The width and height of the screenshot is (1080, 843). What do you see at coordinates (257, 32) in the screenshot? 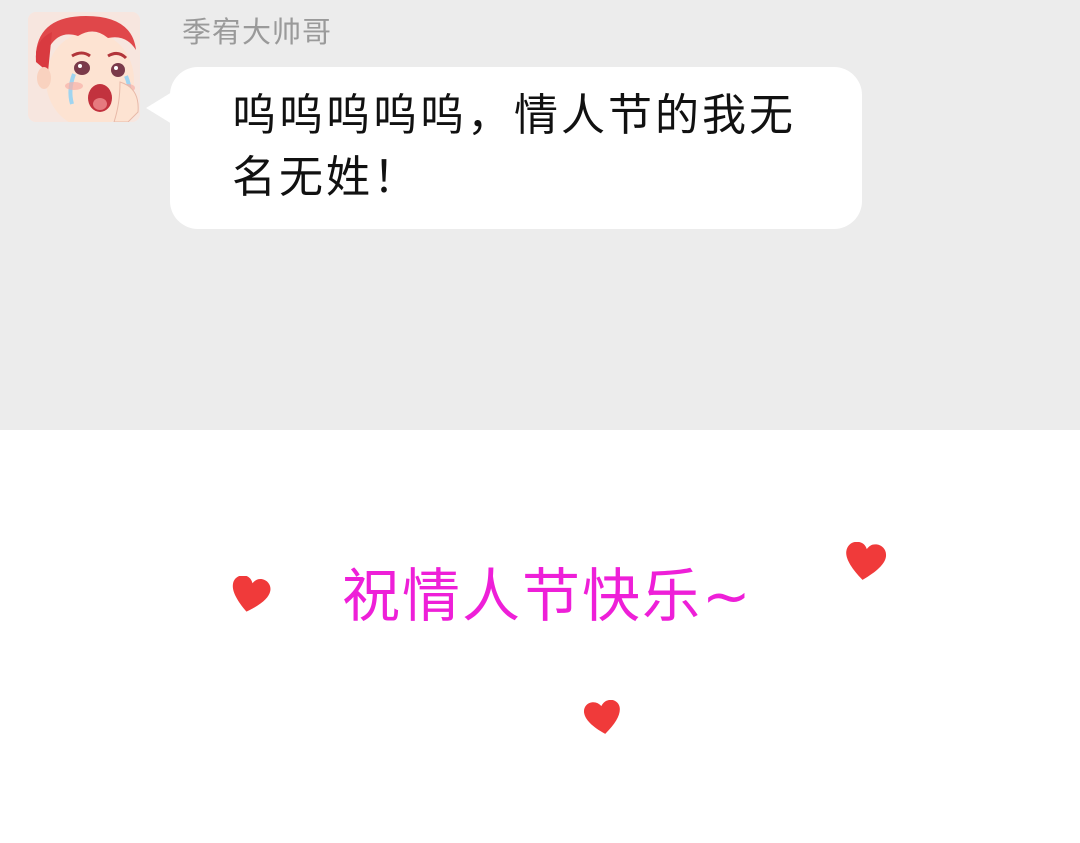
I see `sender-name: 季宥大帅哥` at bounding box center [257, 32].